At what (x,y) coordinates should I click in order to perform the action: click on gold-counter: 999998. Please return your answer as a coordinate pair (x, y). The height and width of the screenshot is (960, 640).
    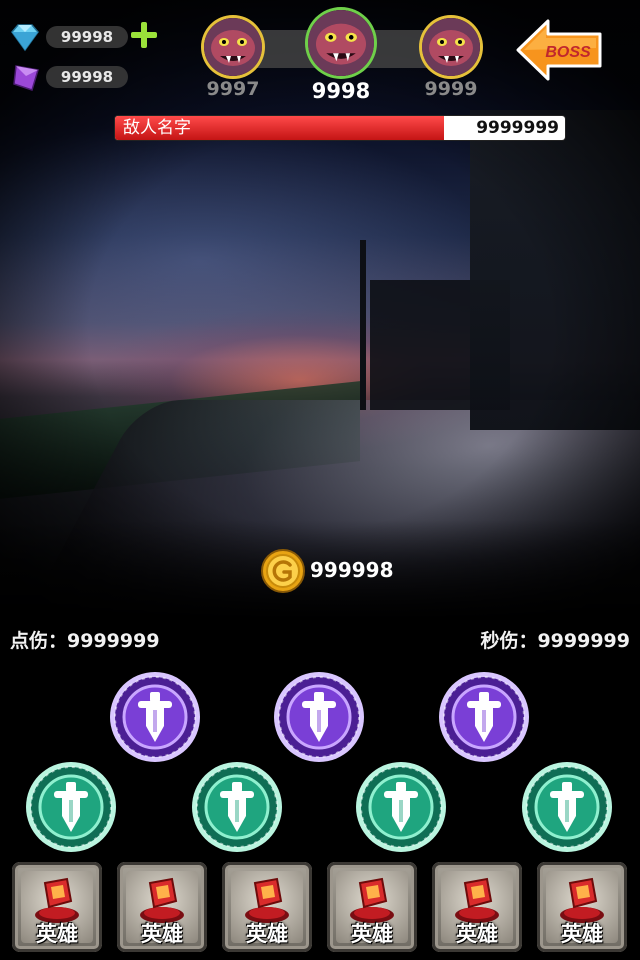
    Looking at the image, I should click on (327, 571).